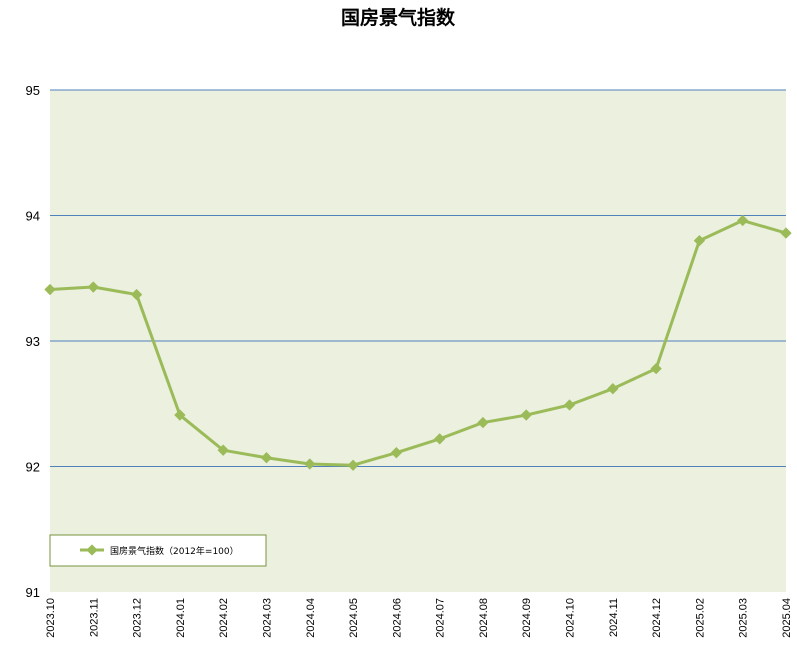  Describe the element at coordinates (700, 618) in the screenshot. I see `x-tick-label: 2025.02` at that location.